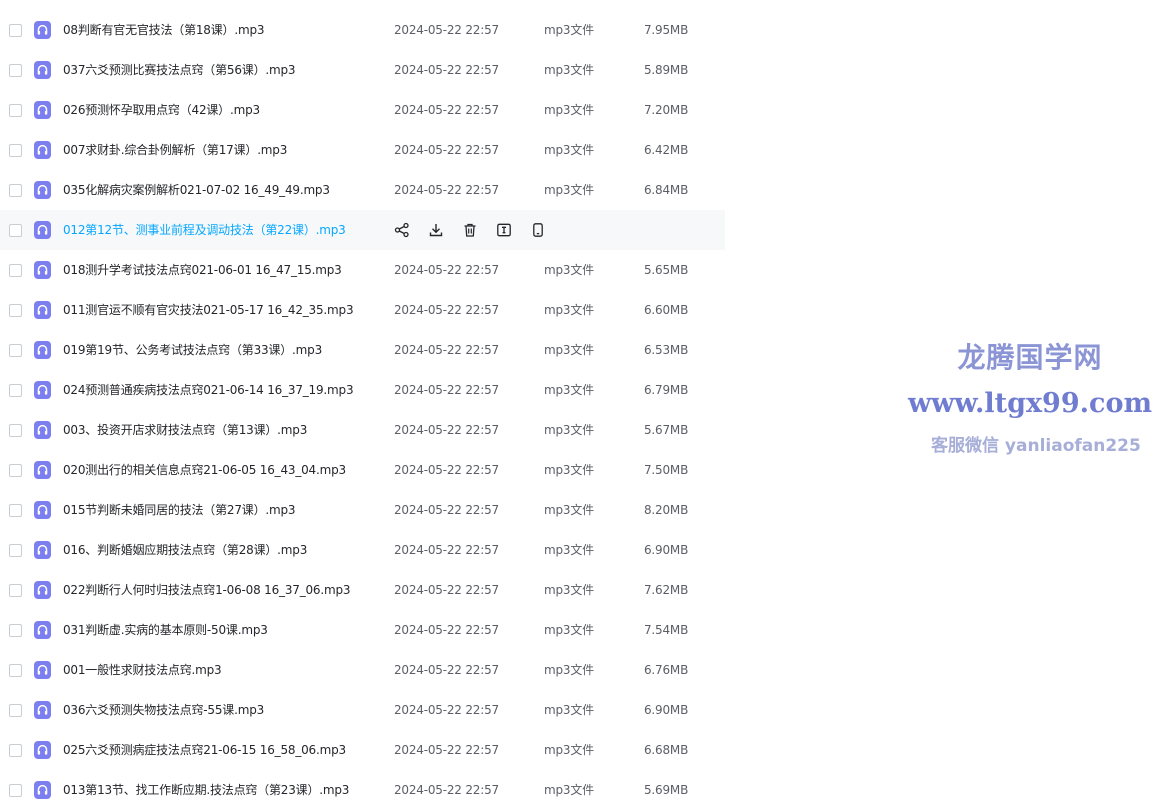 This screenshot has height=810, width=1160. What do you see at coordinates (208, 390) in the screenshot?
I see `file-name: 024预测普通疾病技法点窍021-06-14 16_37_19.mp3` at bounding box center [208, 390].